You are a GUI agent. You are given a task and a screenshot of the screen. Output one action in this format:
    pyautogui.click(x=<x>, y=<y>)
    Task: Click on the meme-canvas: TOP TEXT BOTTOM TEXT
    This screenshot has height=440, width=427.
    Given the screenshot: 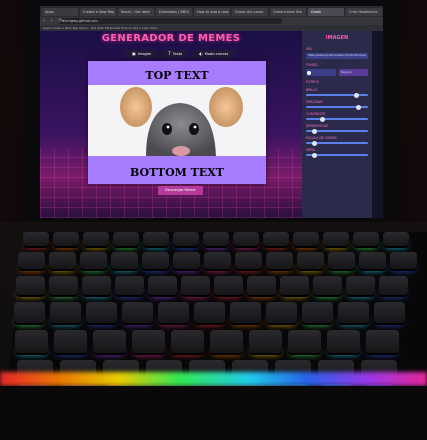 What is the action you would take?
    pyautogui.click(x=177, y=122)
    